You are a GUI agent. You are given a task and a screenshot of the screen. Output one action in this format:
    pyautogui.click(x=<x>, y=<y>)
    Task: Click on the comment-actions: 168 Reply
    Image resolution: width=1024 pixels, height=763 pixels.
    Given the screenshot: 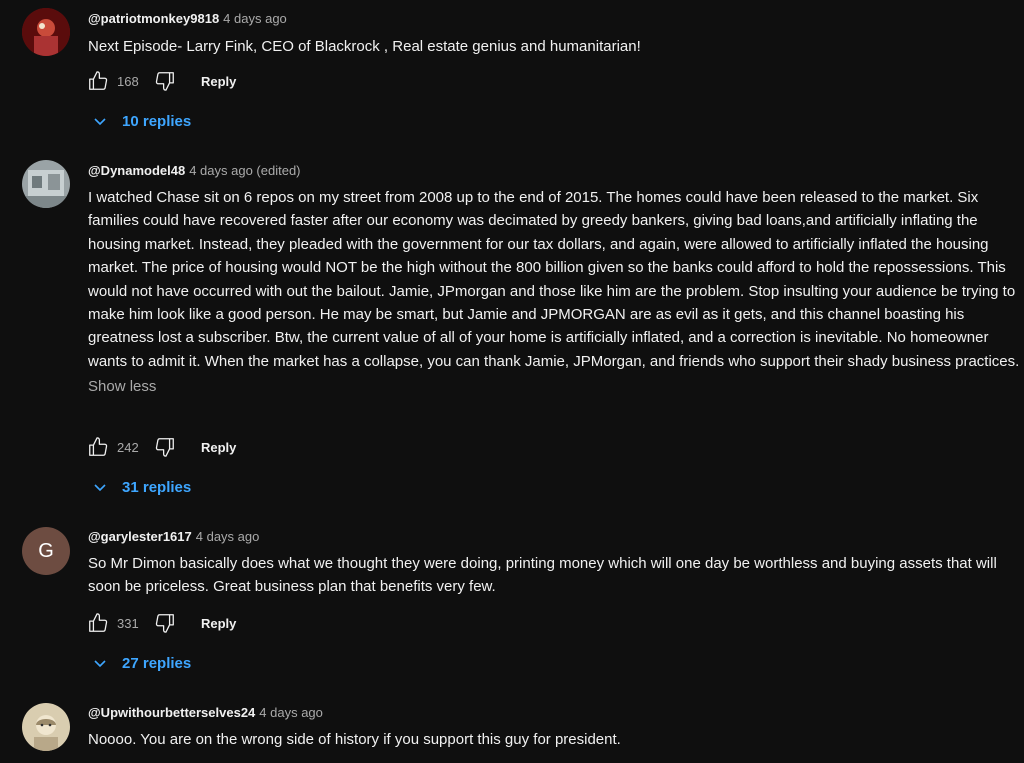 What is the action you would take?
    pyautogui.click(x=161, y=81)
    